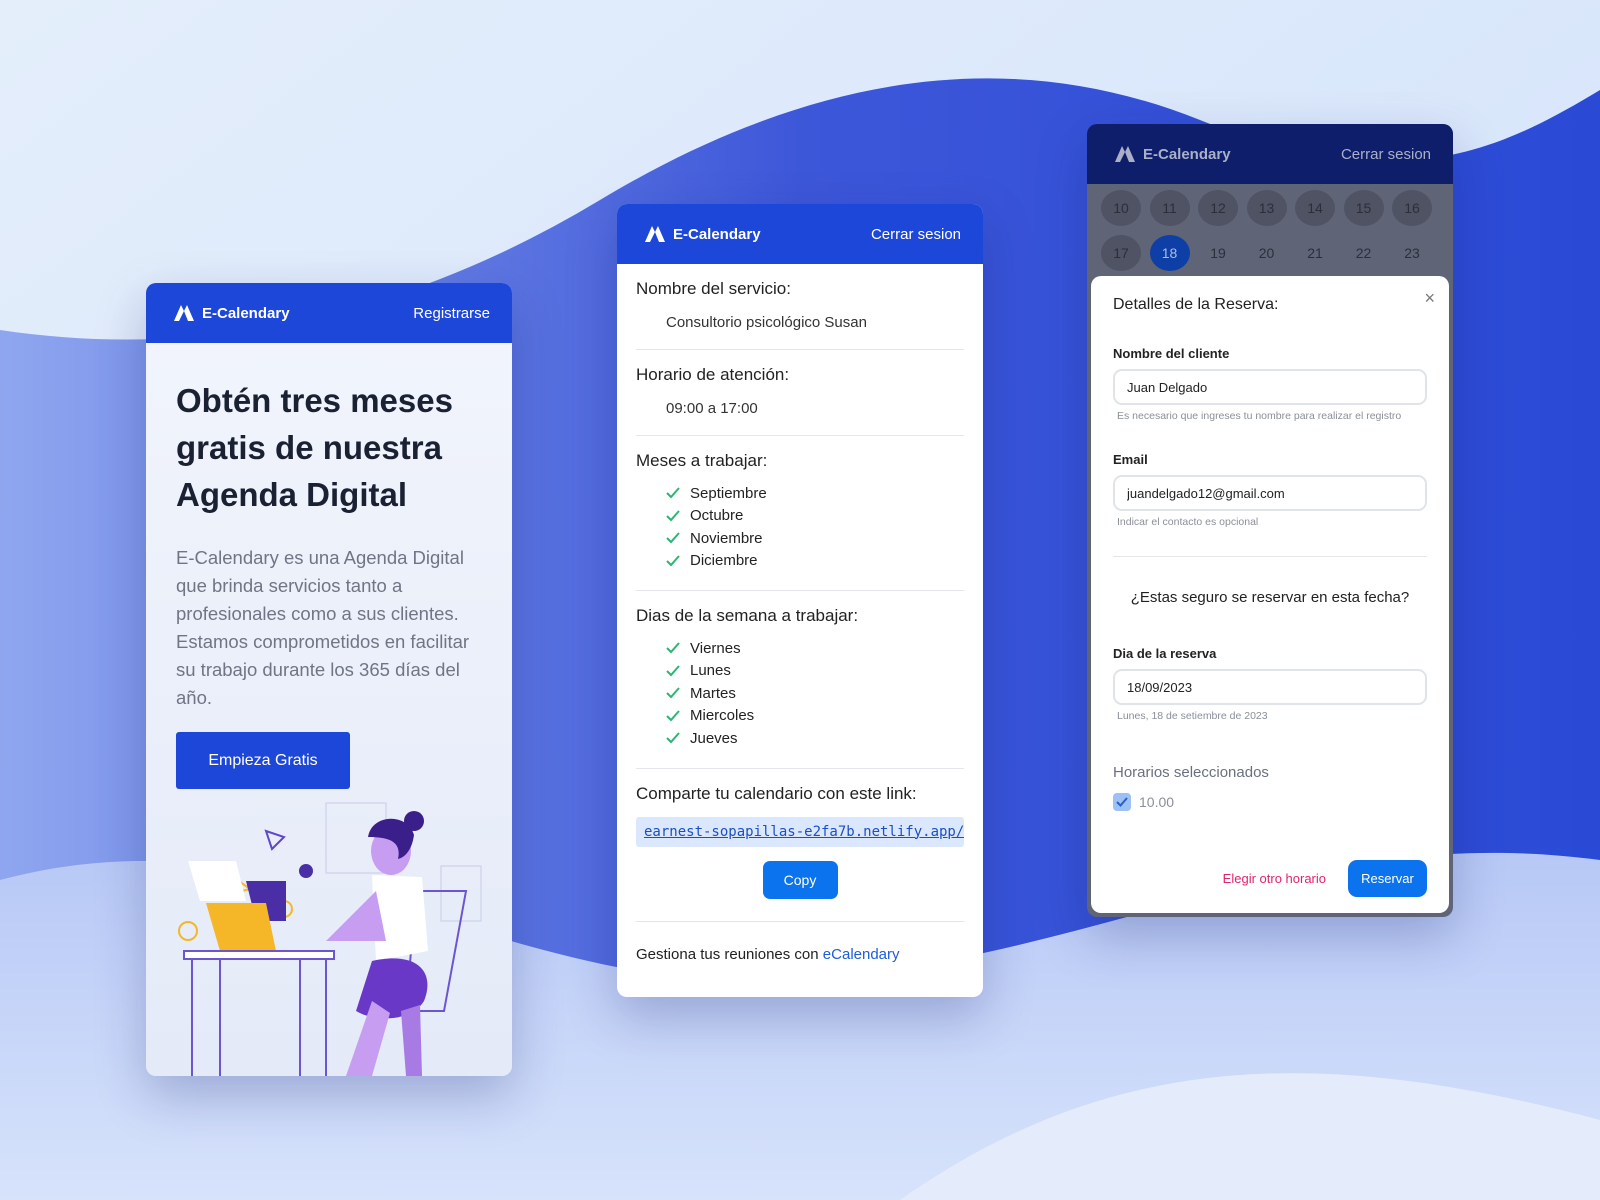 This screenshot has width=1600, height=1200. Describe the element at coordinates (1121, 252) in the screenshot. I see `calendar-day: 17` at that location.